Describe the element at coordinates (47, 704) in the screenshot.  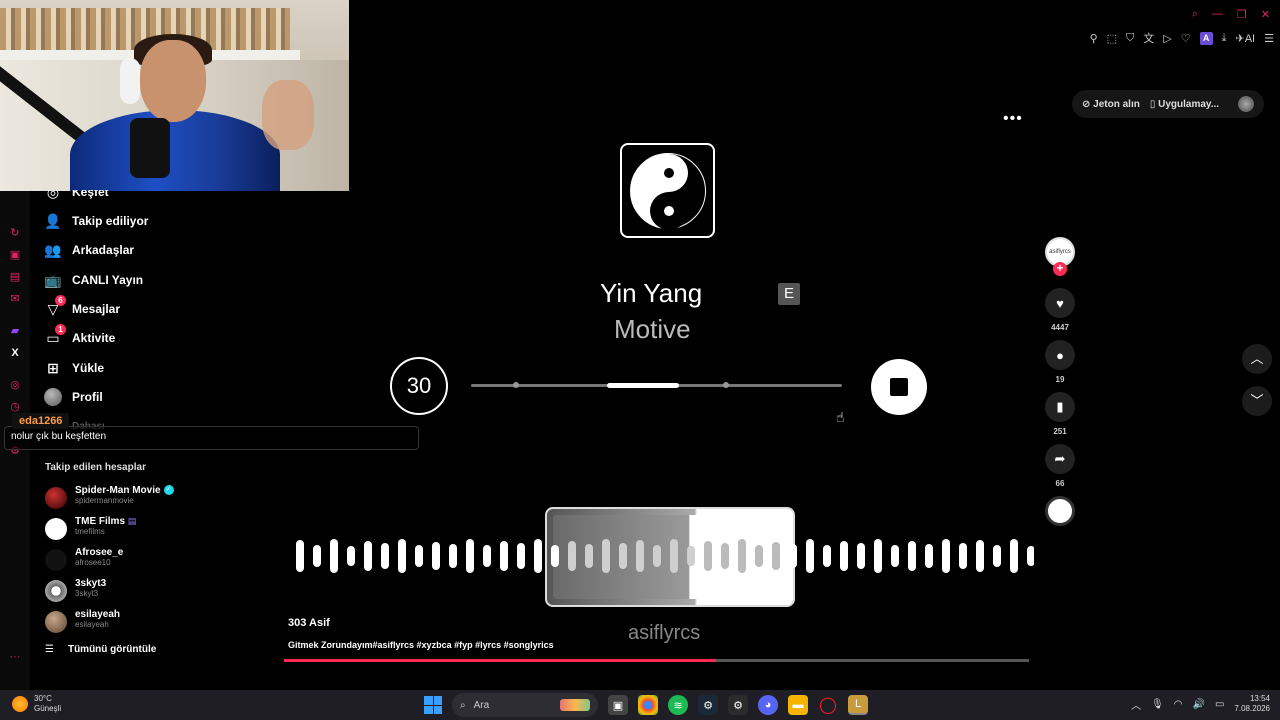
I see `weather-text: 30°C Güneşli` at that location.